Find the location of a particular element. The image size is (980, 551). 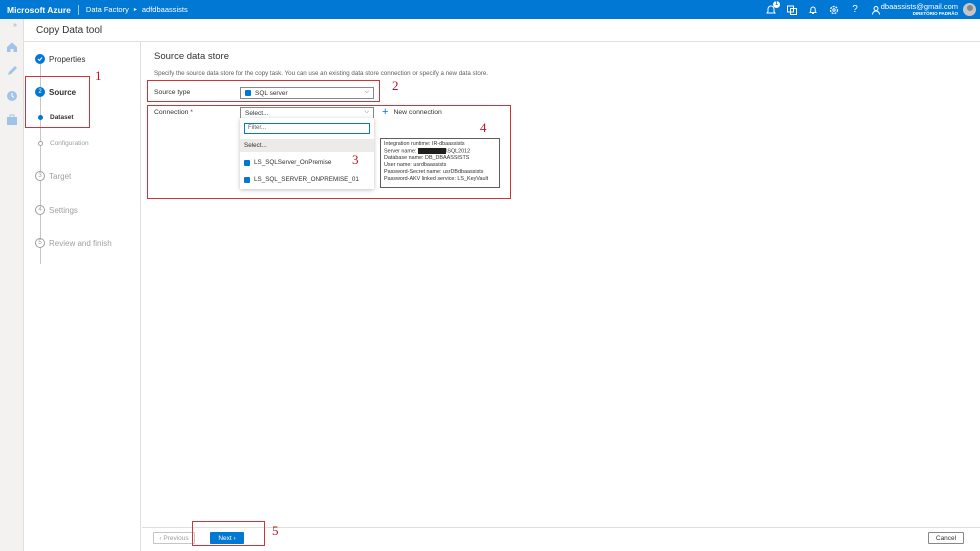

tool-header: Copy Data tool is located at coordinates (502, 30).